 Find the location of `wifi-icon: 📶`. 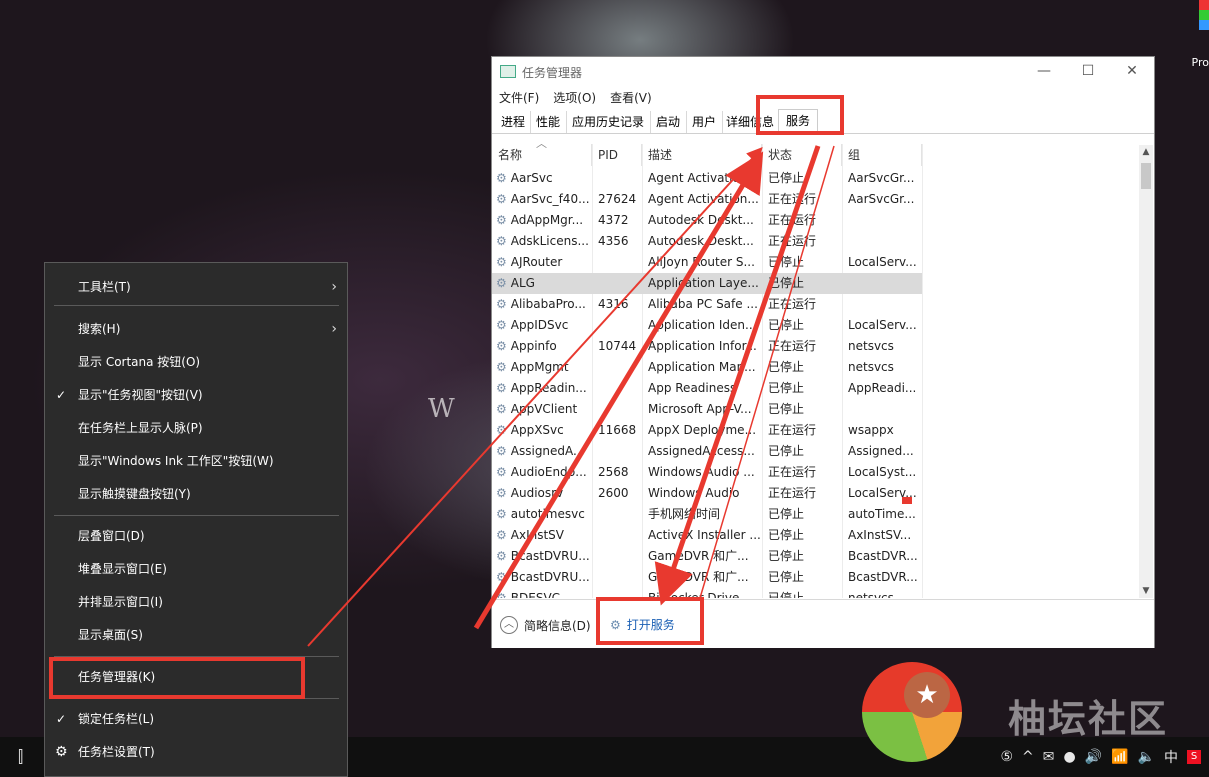

wifi-icon: 📶 is located at coordinates (1119, 757).